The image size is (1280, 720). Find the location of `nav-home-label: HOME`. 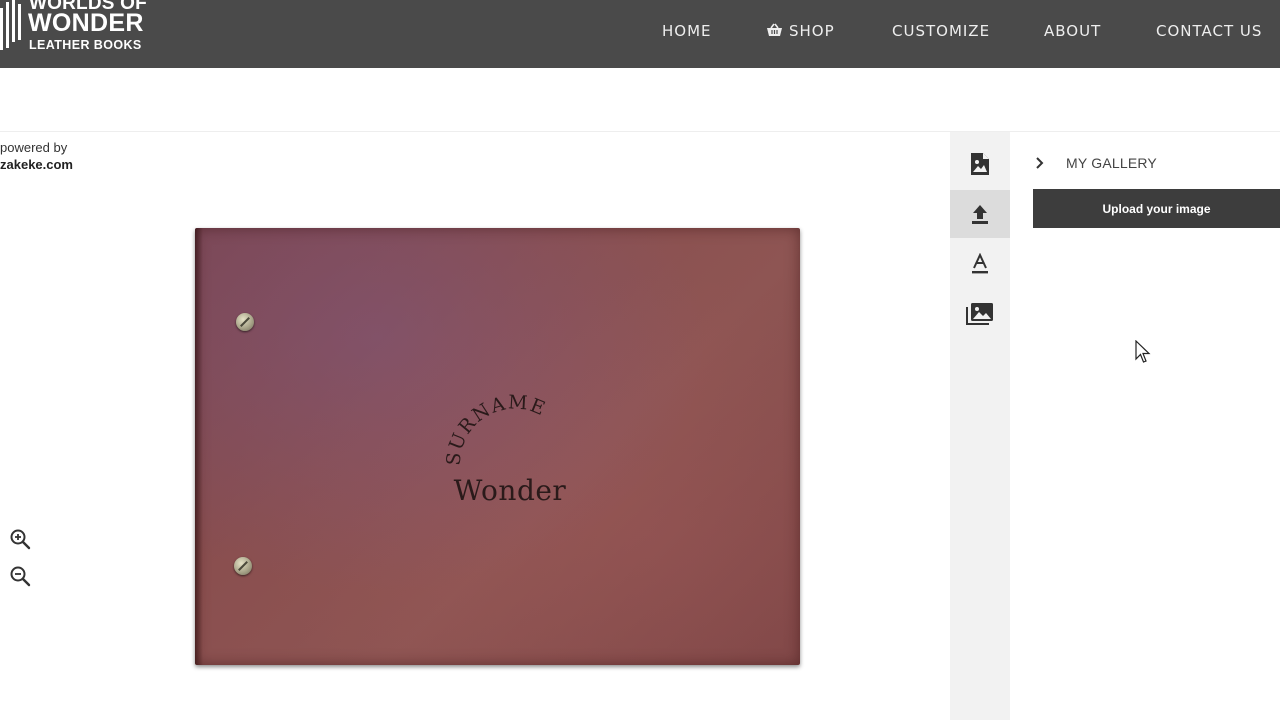

nav-home-label: HOME is located at coordinates (687, 31).